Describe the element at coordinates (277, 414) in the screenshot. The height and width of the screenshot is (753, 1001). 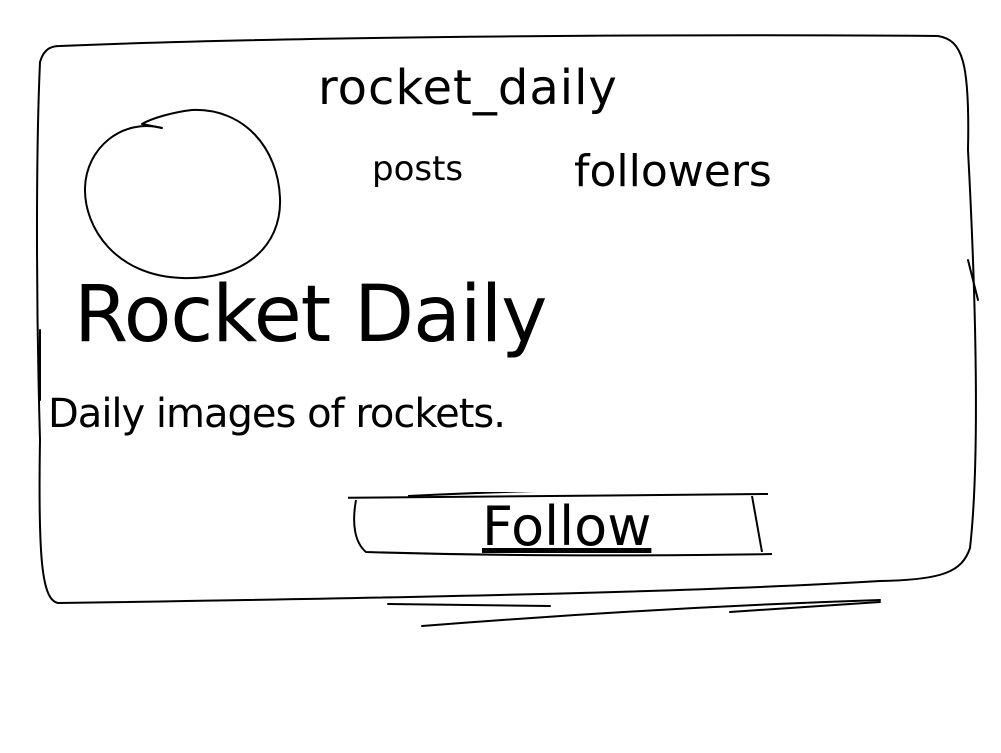
I see `bio-text: Daily images of rockets.` at that location.